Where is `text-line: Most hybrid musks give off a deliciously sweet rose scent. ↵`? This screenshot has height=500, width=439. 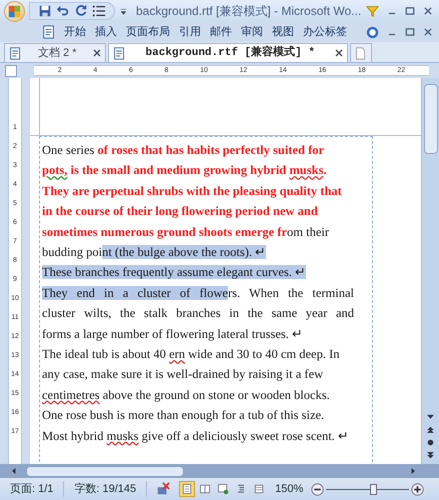 text-line: Most hybrid musks give off a deliciously sweet rose scent. ↵ is located at coordinates (196, 436).